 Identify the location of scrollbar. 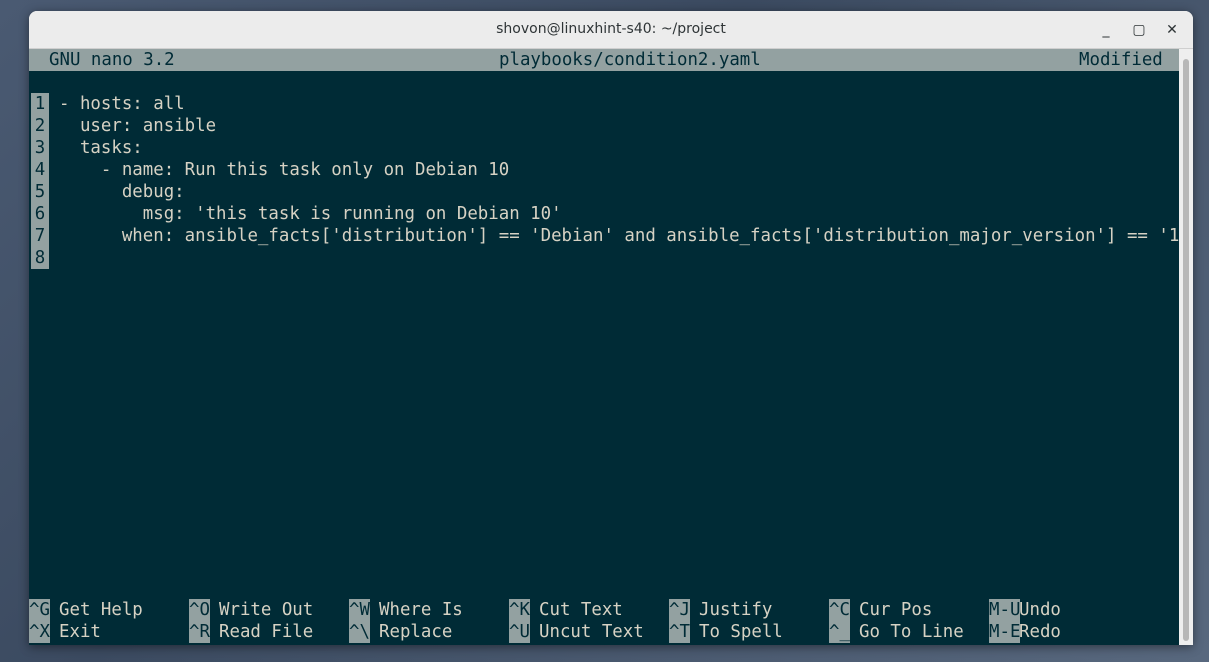
(1186, 347).